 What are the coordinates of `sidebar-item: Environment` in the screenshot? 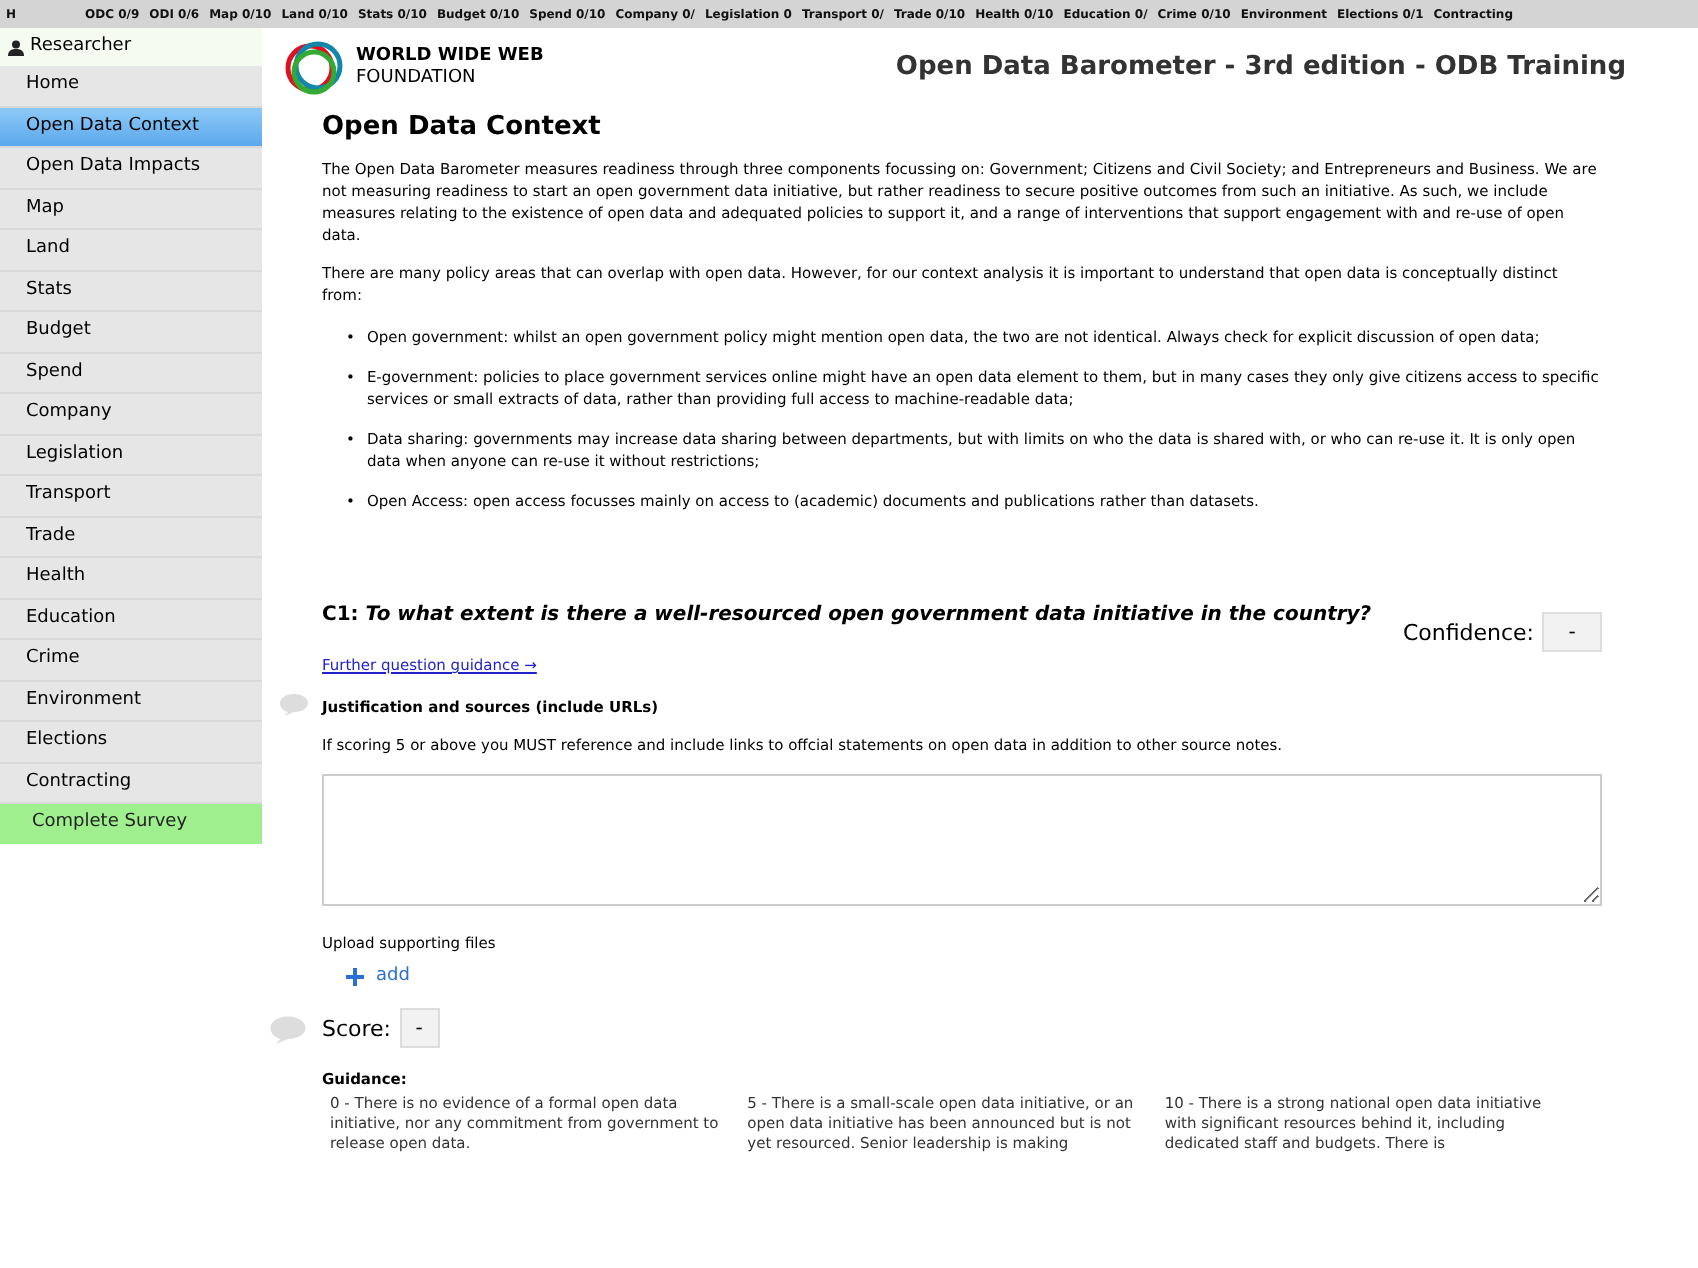 It's located at (131, 701).